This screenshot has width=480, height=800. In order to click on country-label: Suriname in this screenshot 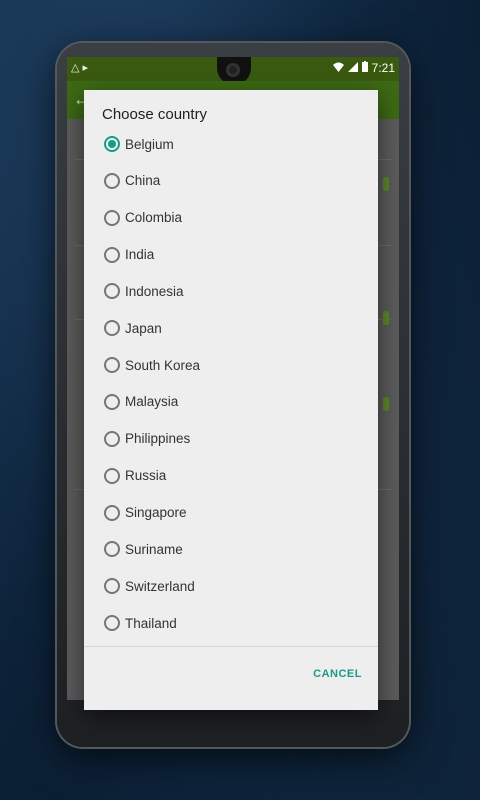, I will do `click(154, 549)`.